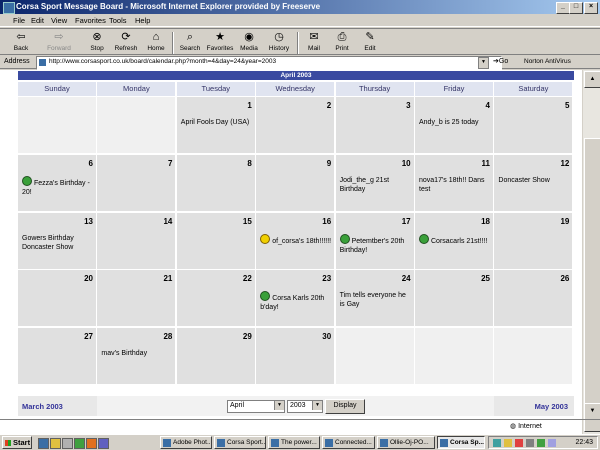 The height and width of the screenshot is (450, 600). What do you see at coordinates (342, 43) in the screenshot?
I see `print-button: ⎙ Print` at bounding box center [342, 43].